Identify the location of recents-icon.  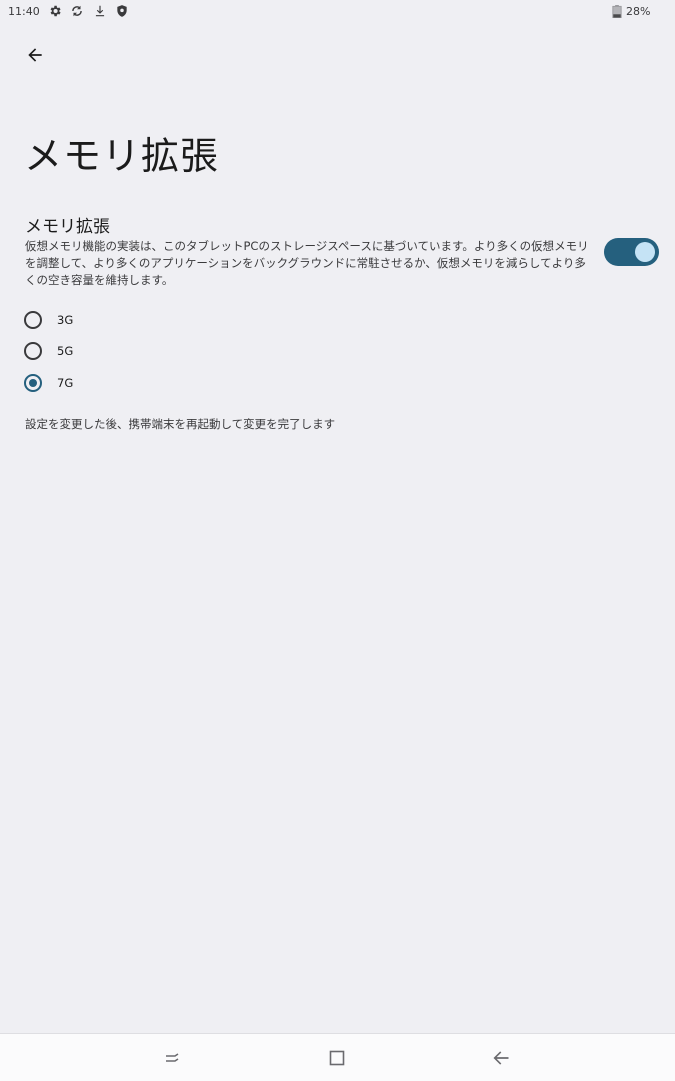
(172, 1057).